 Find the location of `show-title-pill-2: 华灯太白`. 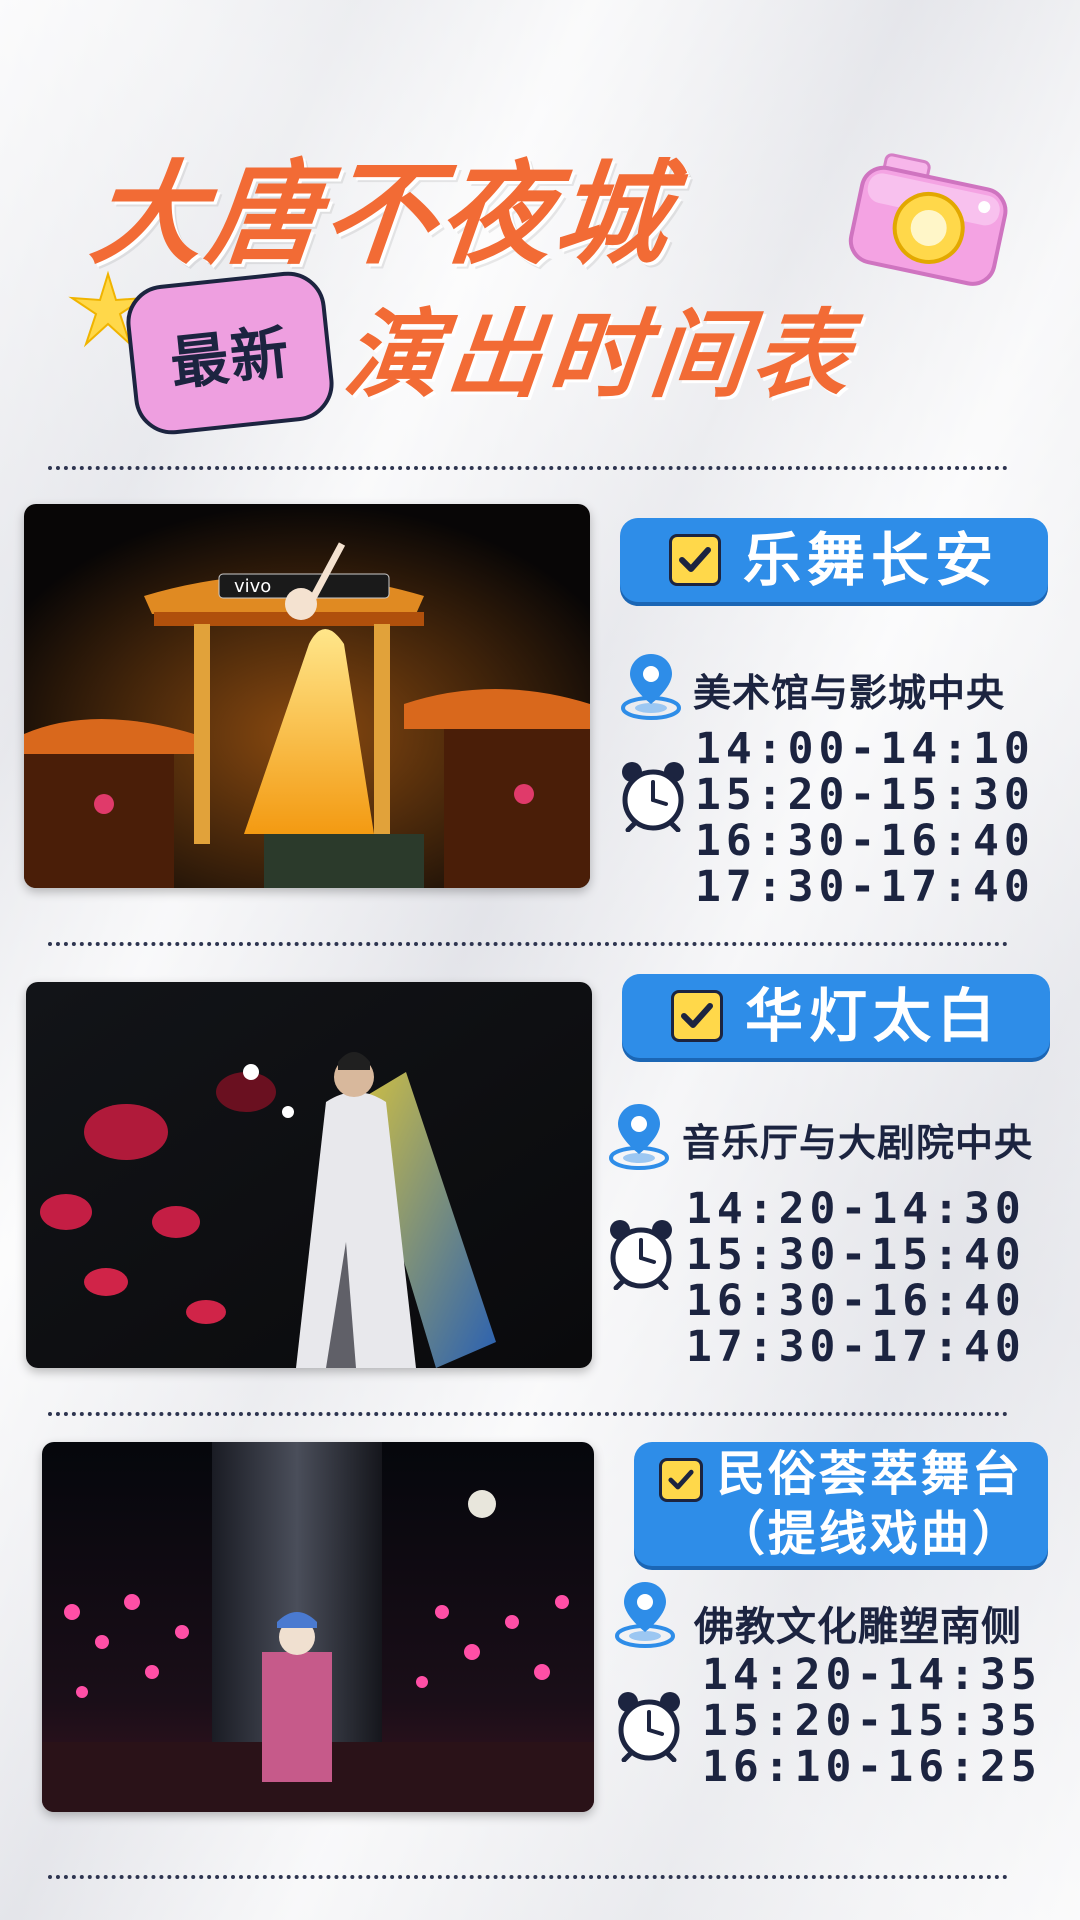

show-title-pill-2: 华灯太白 is located at coordinates (836, 1016).